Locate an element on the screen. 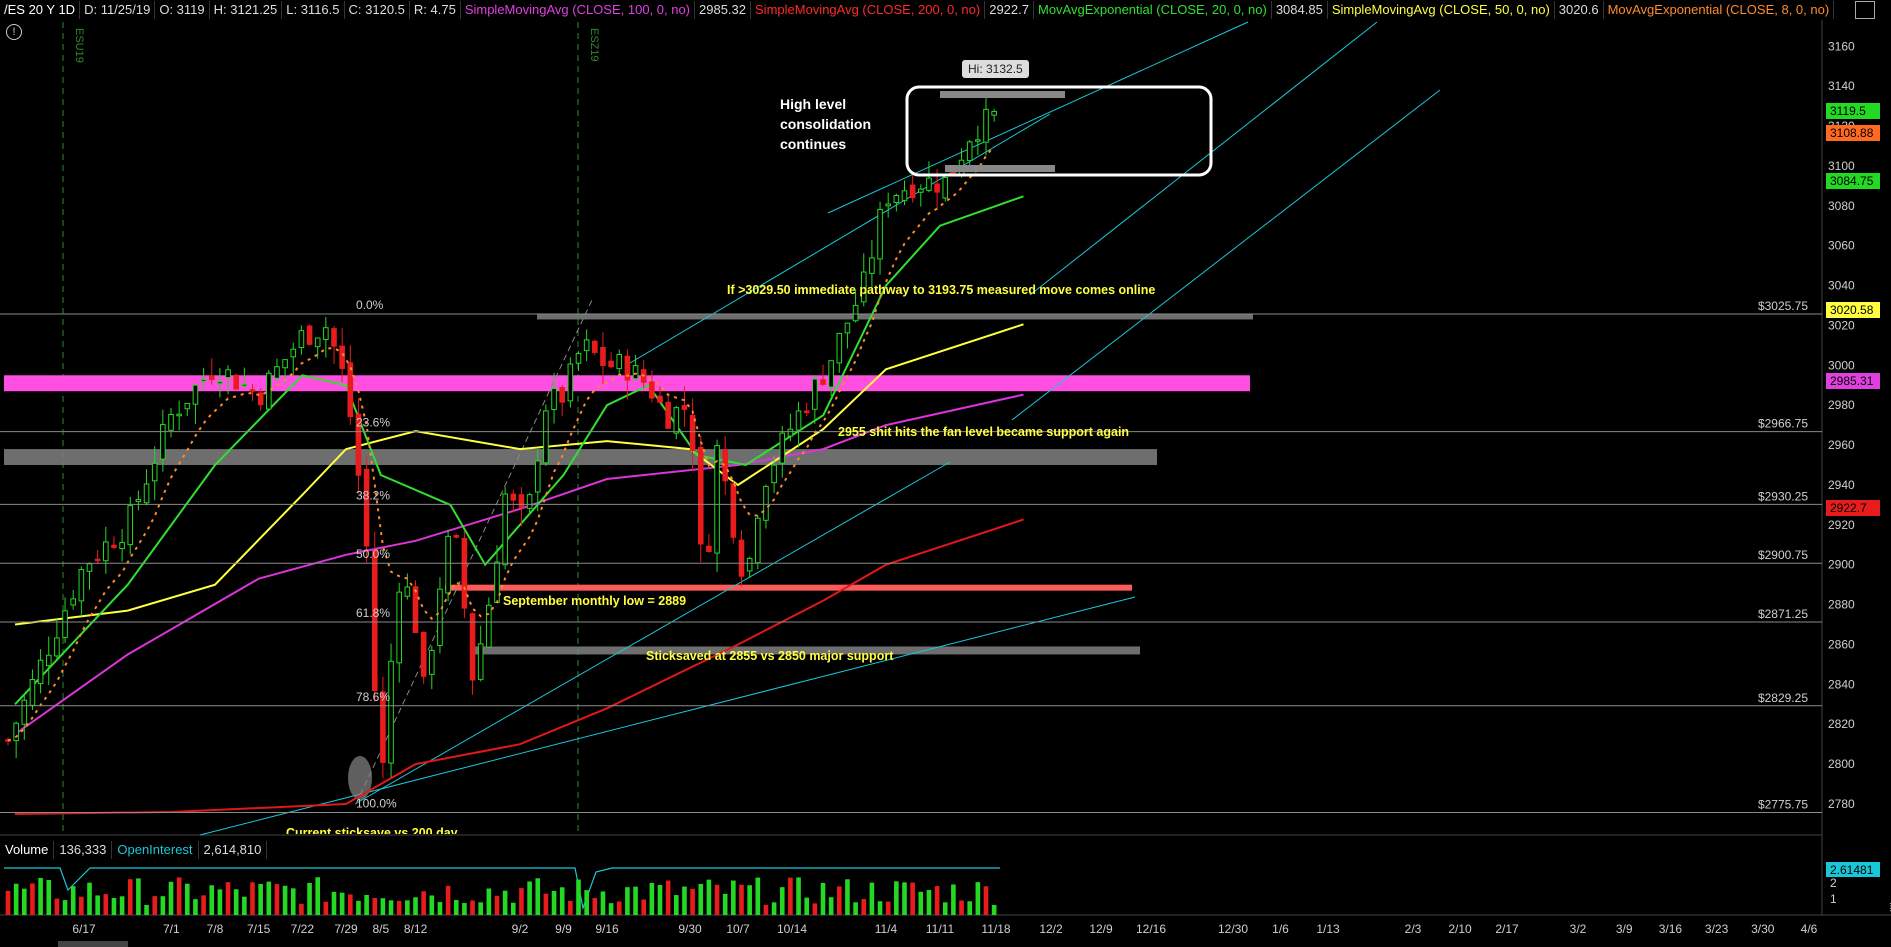 This screenshot has width=1891, height=947. ytick-11: 3000 is located at coordinates (1841, 365).